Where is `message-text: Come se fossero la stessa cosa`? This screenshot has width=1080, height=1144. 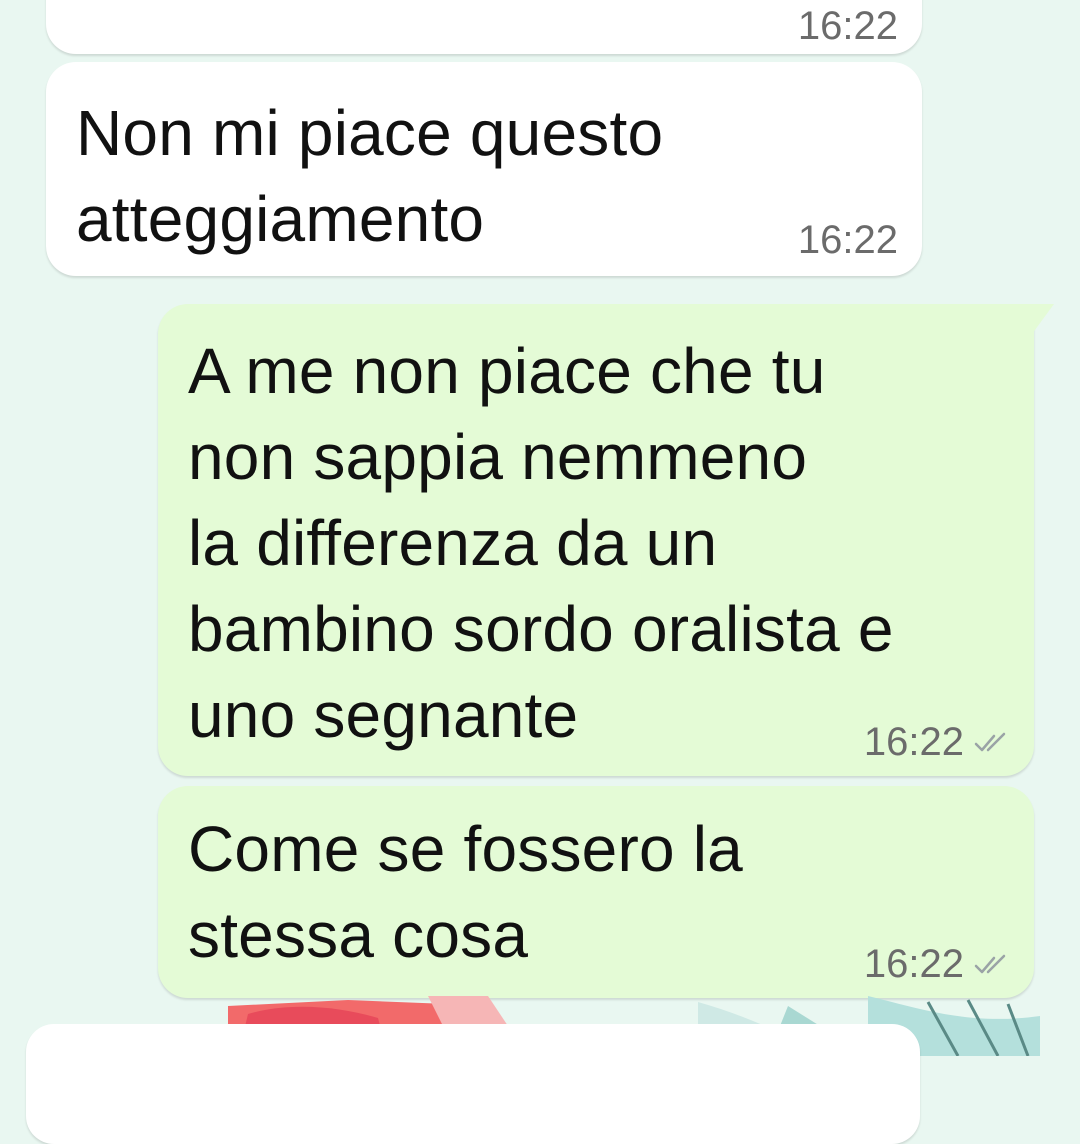 message-text: Come se fossero la stessa cosa is located at coordinates (465, 892).